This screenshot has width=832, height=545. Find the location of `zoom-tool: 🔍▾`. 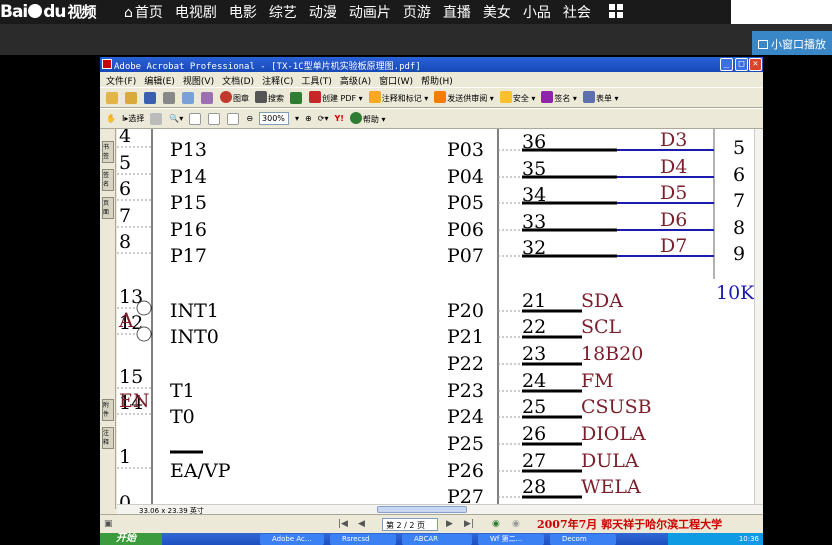

zoom-tool: 🔍▾ is located at coordinates (176, 118).